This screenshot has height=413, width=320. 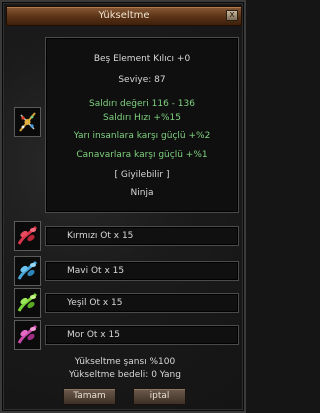 What do you see at coordinates (89, 396) in the screenshot?
I see `ok-button: Tamam` at bounding box center [89, 396].